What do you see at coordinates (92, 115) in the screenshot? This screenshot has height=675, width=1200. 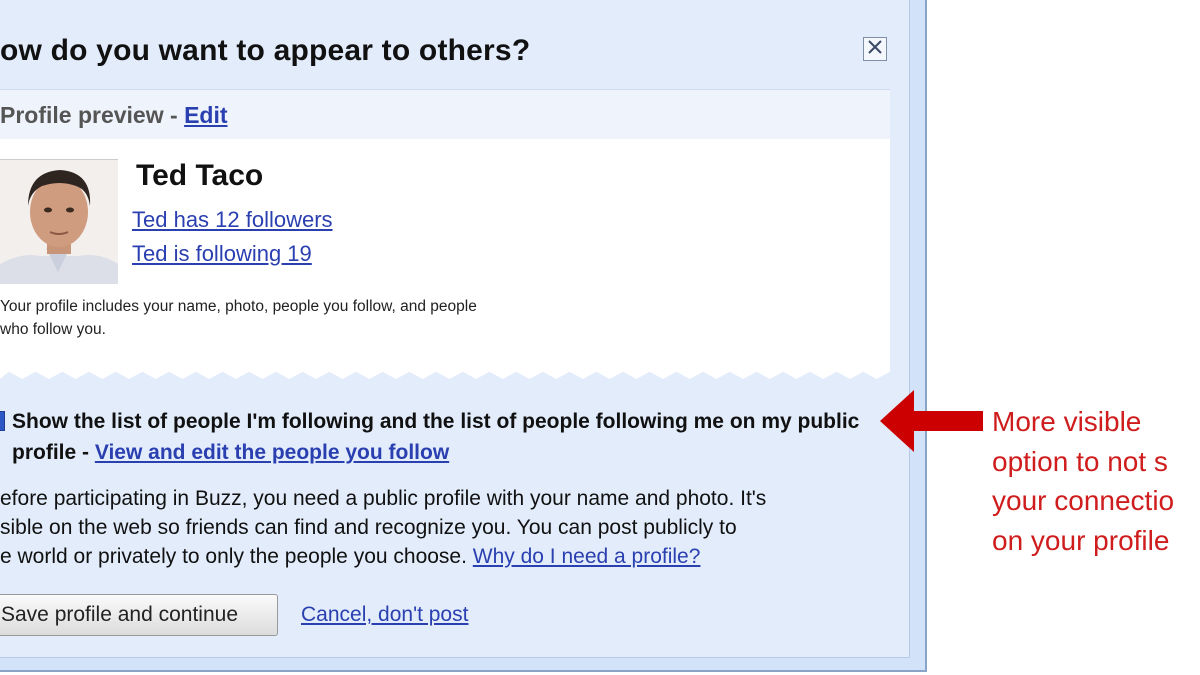 I see `profile-preview-label: Profile preview -` at bounding box center [92, 115].